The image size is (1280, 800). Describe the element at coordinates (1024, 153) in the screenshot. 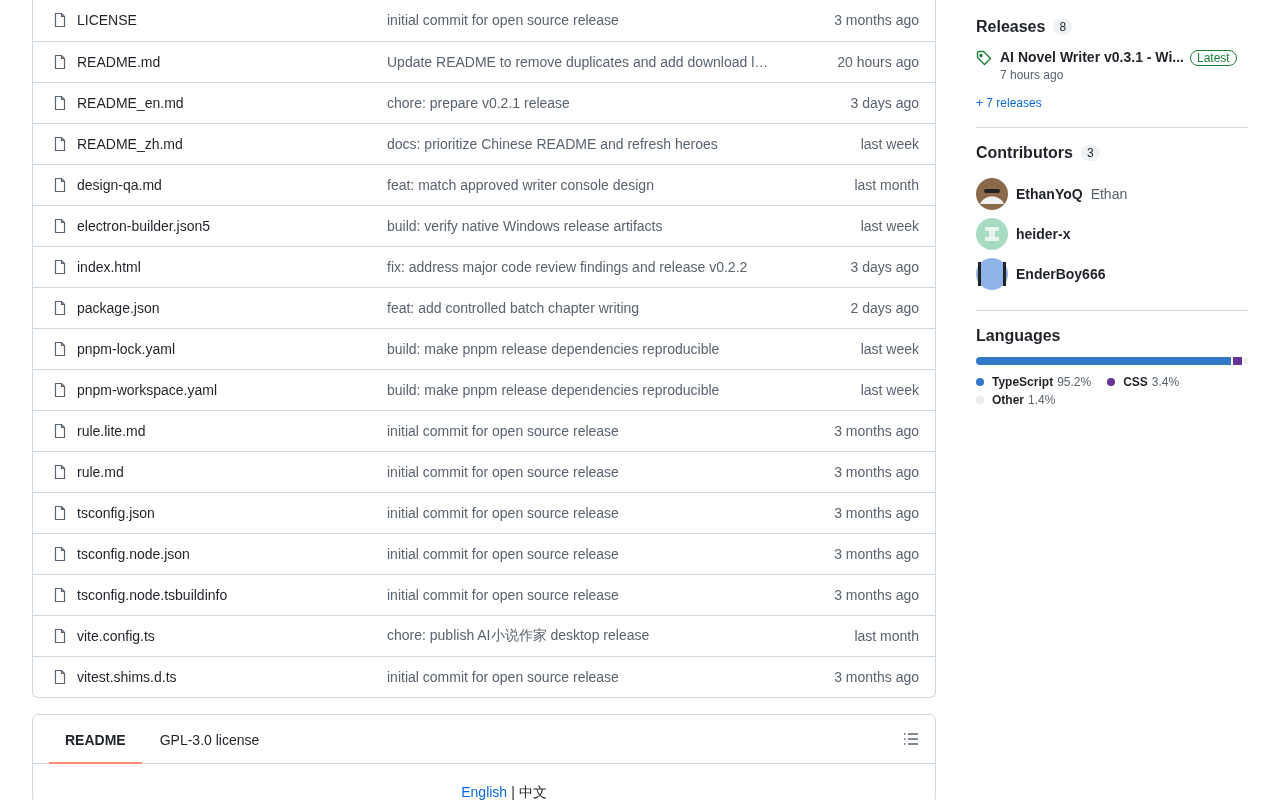

I see `section-title: Contributors` at that location.